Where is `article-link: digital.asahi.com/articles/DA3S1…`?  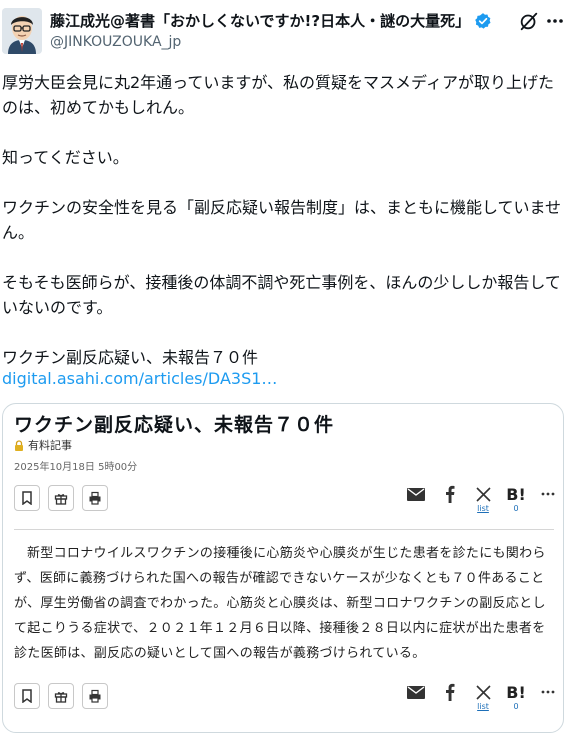
article-link: digital.asahi.com/articles/DA3S1… is located at coordinates (139, 378).